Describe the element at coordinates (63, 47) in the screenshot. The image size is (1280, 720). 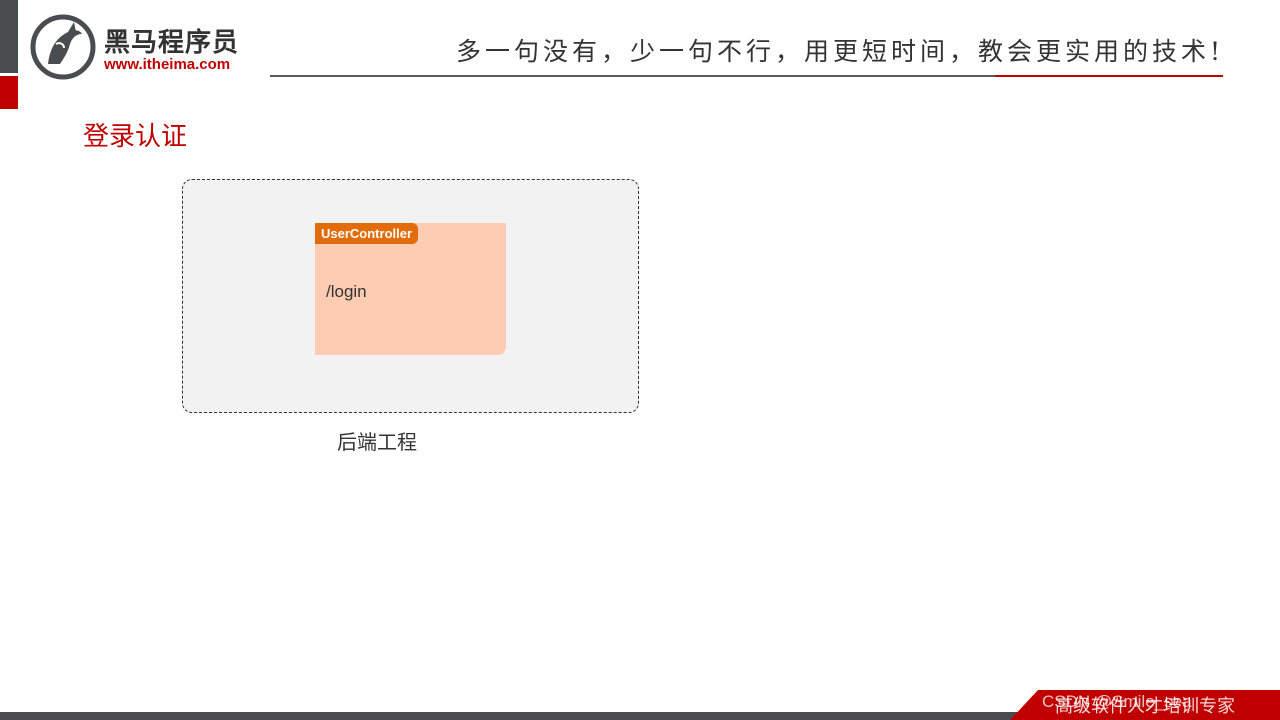
I see `horse-logo-icon` at that location.